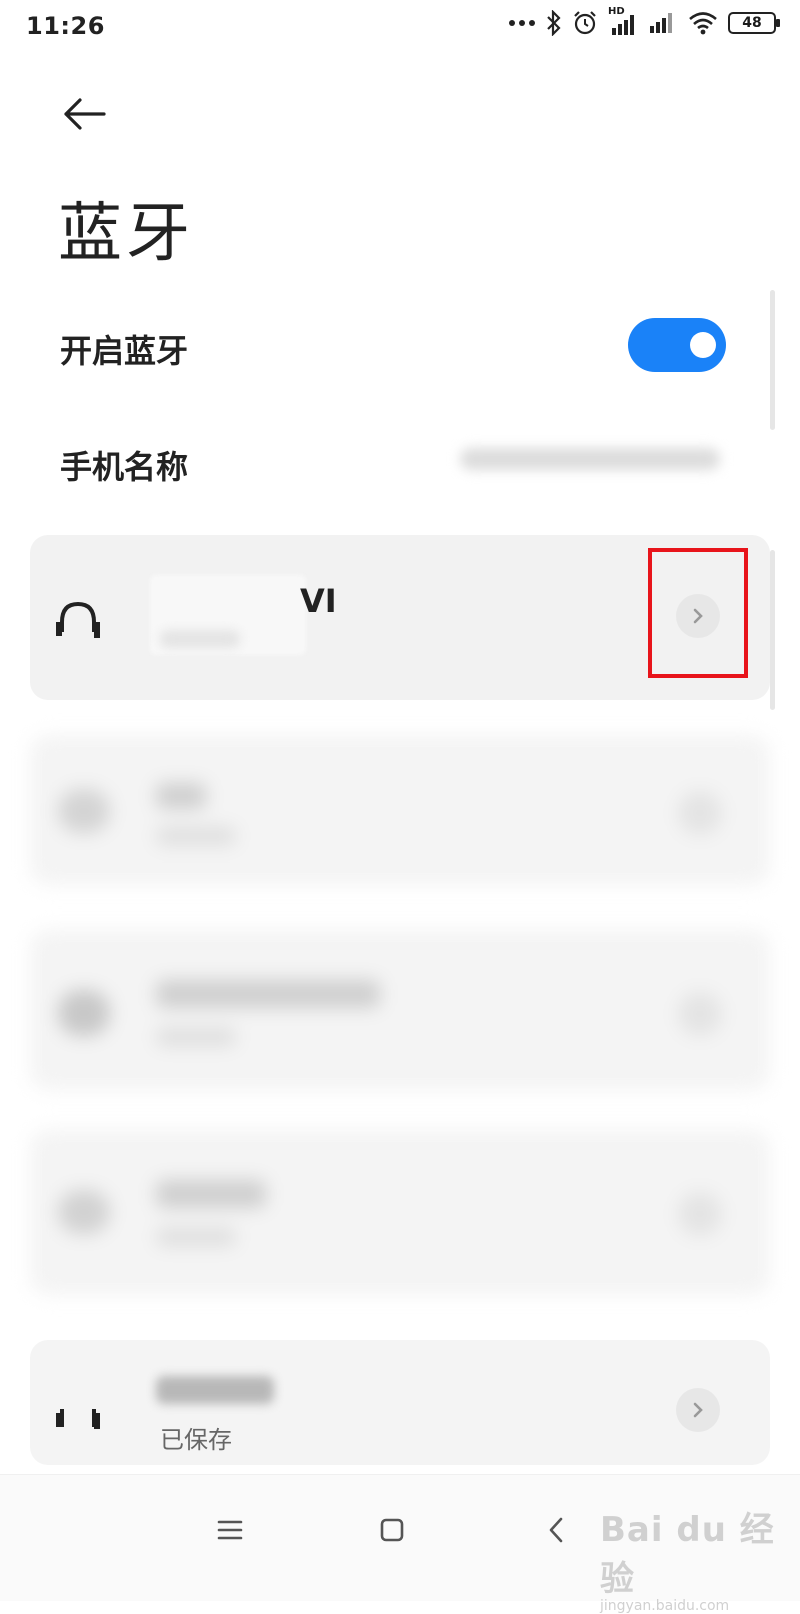  What do you see at coordinates (687, 1554) in the screenshot?
I see `watermark-logo: Bai du 经验` at bounding box center [687, 1554].